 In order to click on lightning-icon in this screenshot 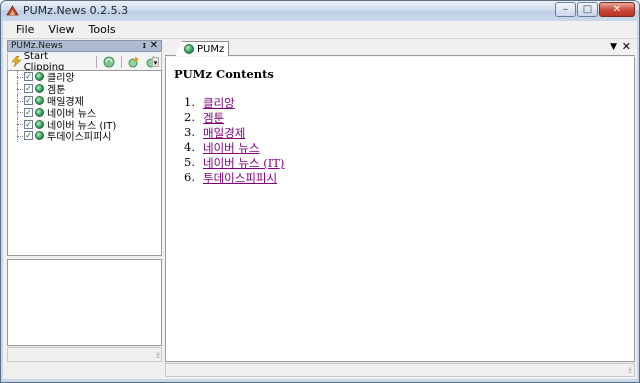, I will do `click(16, 61)`.